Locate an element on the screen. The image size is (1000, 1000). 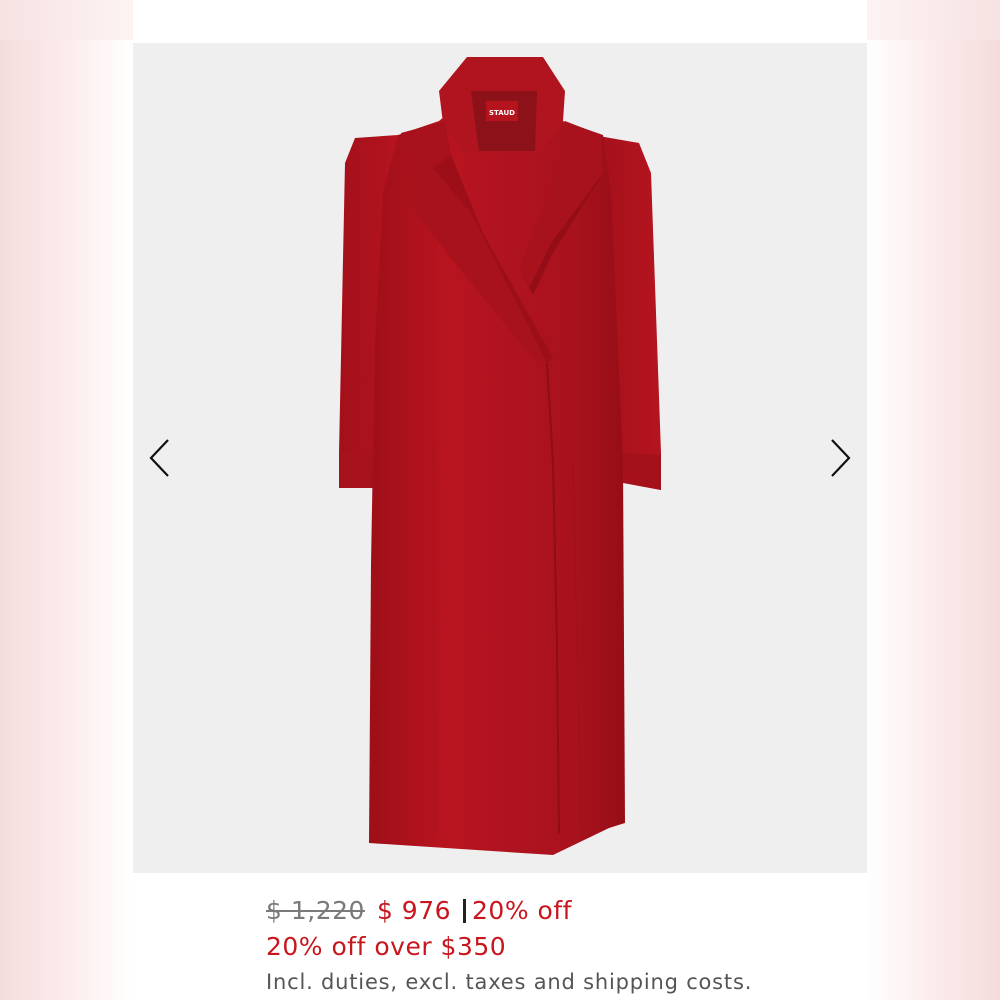
chevron-left-icon is located at coordinates (160, 458).